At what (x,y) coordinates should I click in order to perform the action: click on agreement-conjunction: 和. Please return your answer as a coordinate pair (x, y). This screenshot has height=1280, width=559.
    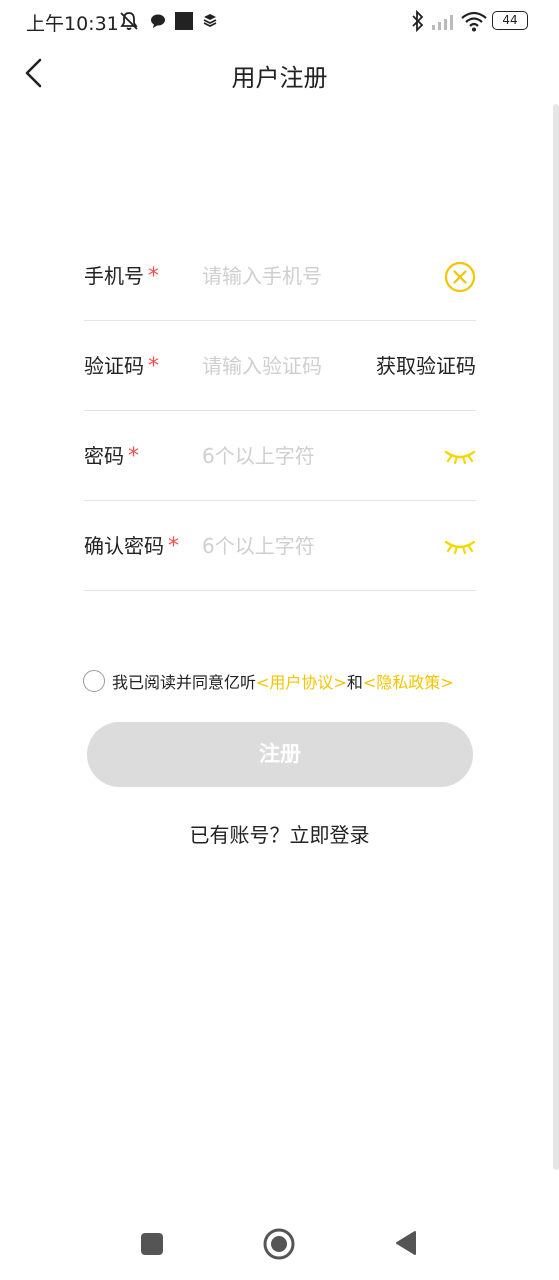
    Looking at the image, I should click on (354, 682).